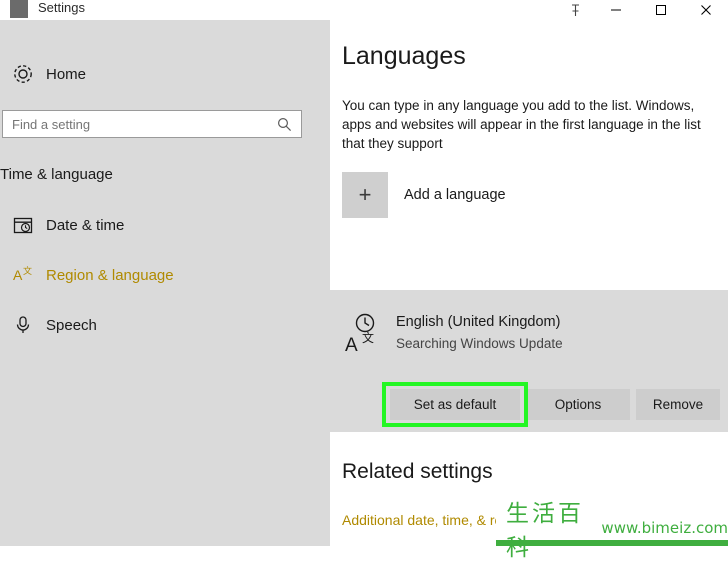 This screenshot has height=562, width=728. Describe the element at coordinates (165, 74) in the screenshot. I see `sidebar-item-home: Home` at that location.